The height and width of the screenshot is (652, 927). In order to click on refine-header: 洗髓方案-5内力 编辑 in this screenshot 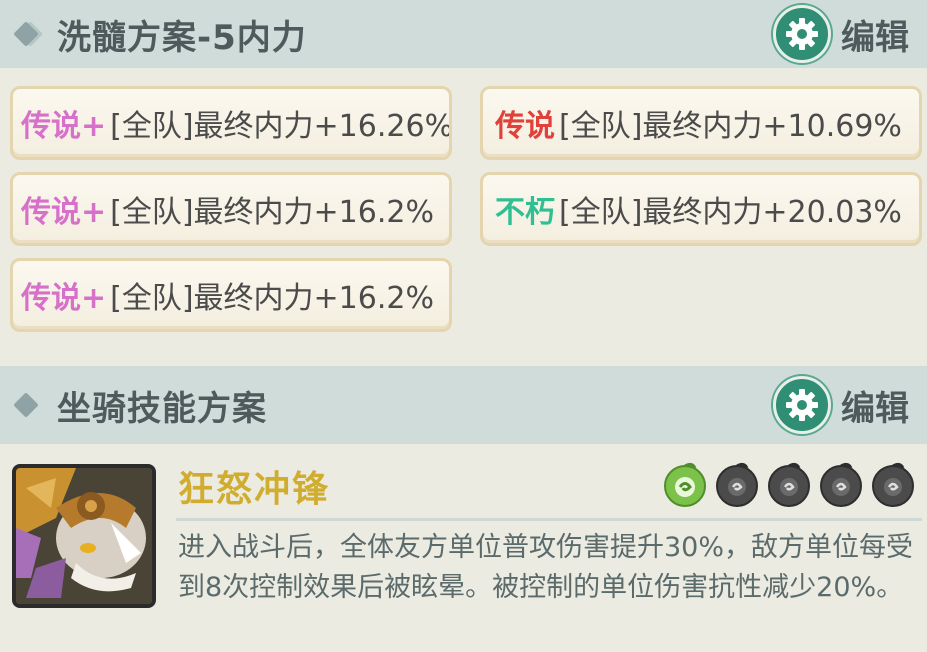, I will do `click(463, 34)`.